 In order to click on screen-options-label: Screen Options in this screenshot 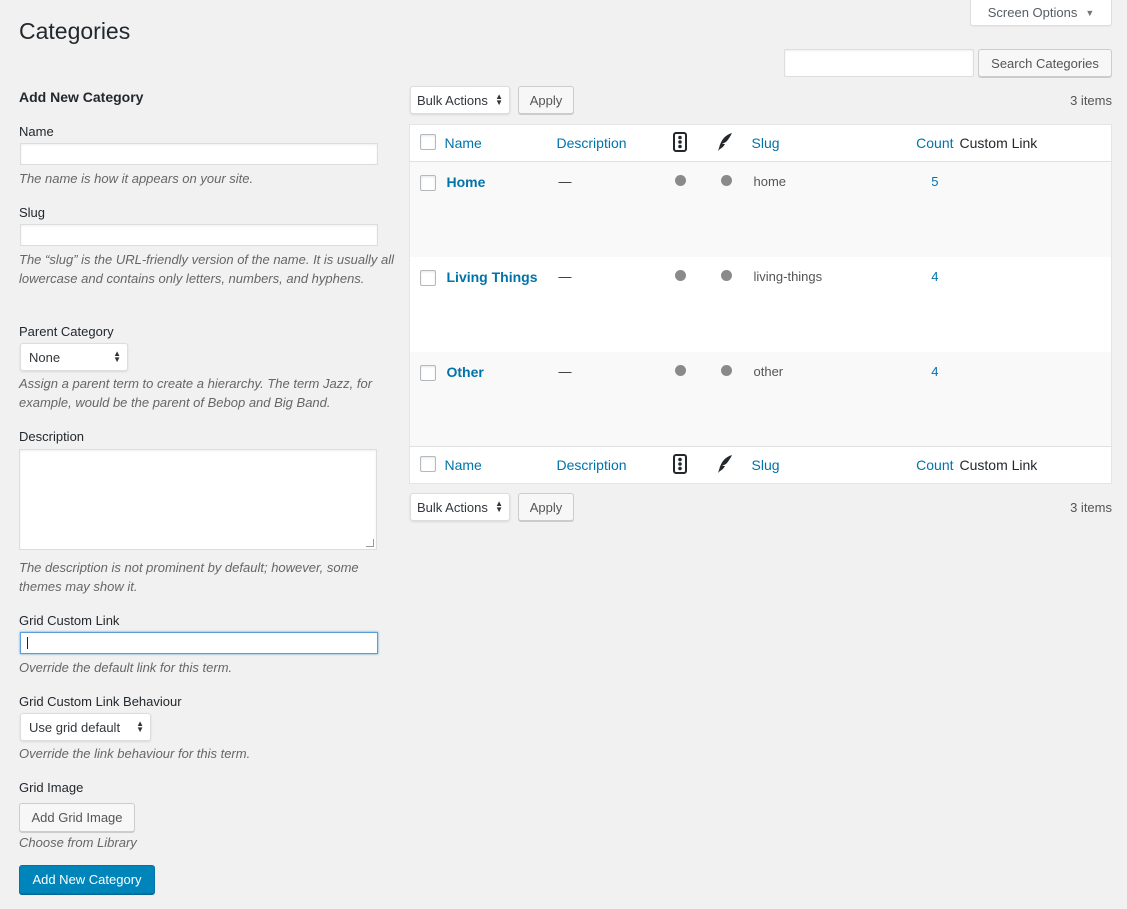, I will do `click(1032, 12)`.